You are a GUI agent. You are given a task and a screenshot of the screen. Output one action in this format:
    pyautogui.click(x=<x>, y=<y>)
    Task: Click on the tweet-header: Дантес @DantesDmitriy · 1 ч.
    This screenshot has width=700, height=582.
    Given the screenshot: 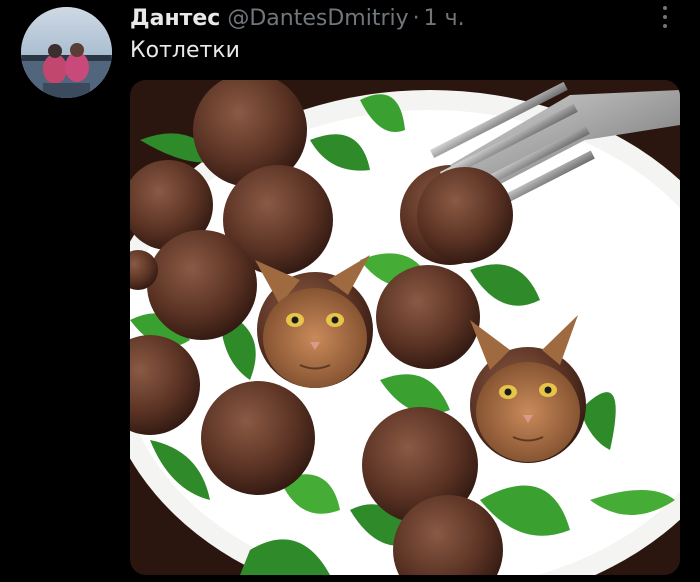 What is the action you would take?
    pyautogui.click(x=297, y=18)
    